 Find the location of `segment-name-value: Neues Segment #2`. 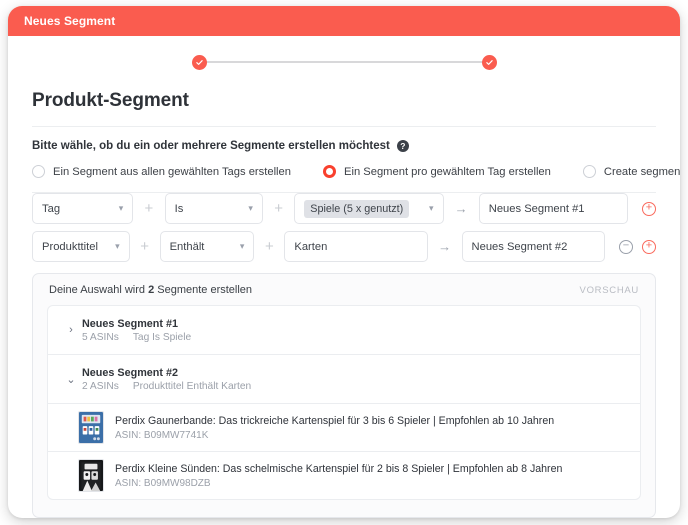

segment-name-value: Neues Segment #2 is located at coordinates (519, 246).